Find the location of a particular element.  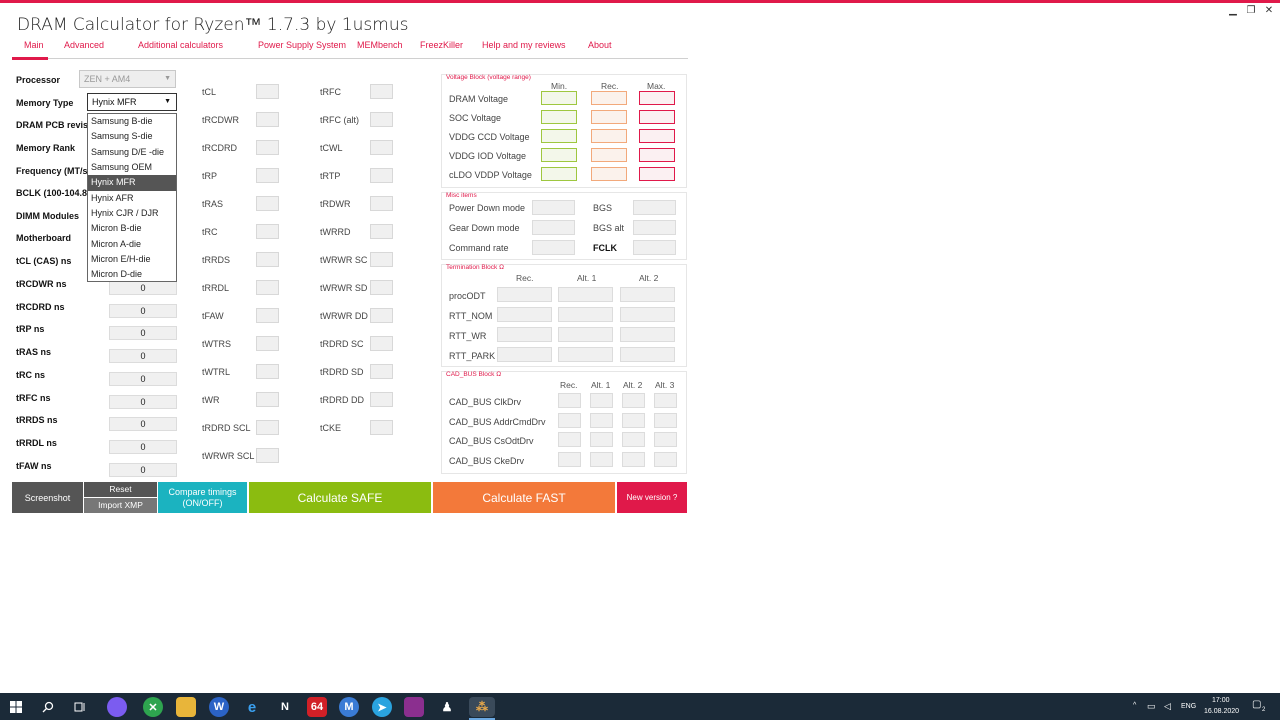

dropdown-option: Samsung B-die is located at coordinates (132, 121).